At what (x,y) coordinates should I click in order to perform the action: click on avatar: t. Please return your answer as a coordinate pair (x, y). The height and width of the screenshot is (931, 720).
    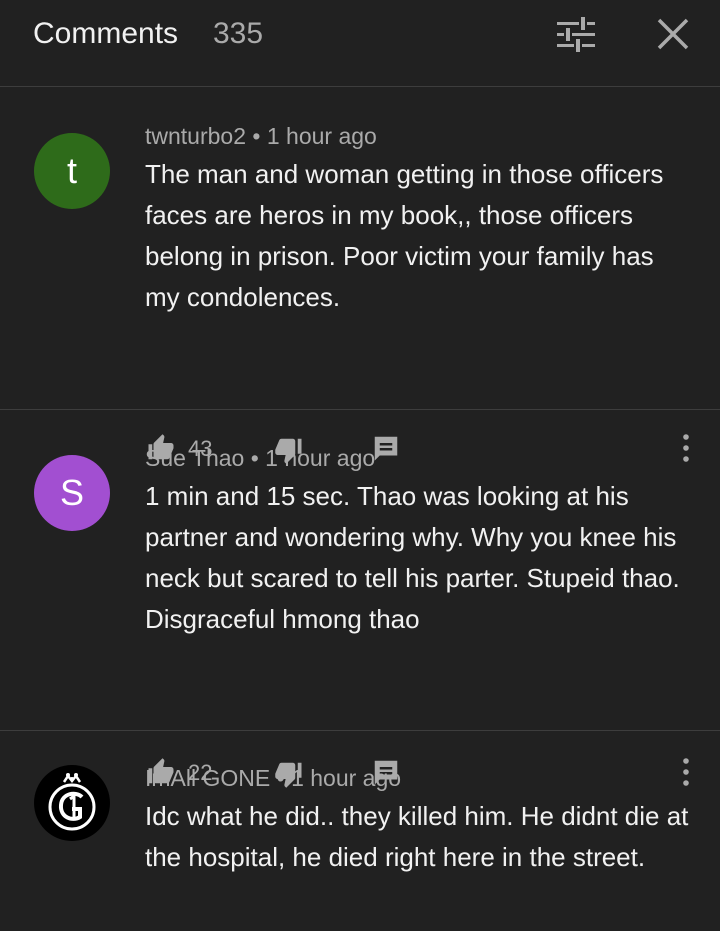
    Looking at the image, I should click on (72, 171).